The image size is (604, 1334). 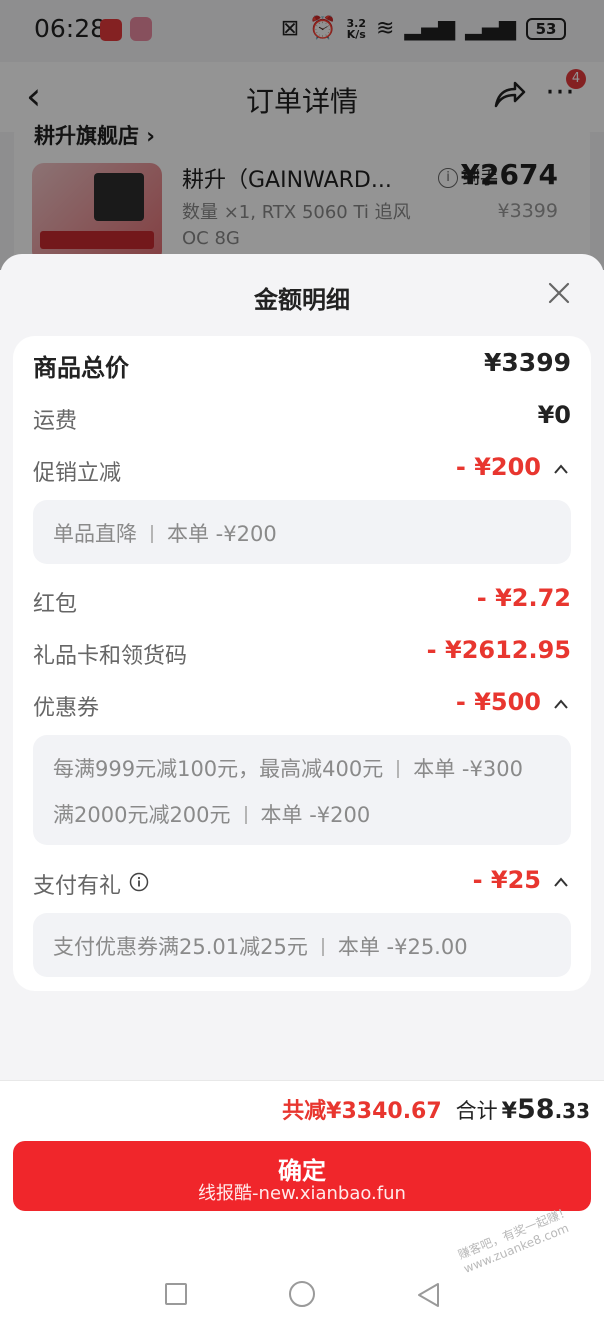 I want to click on shipping-row: 运费 ¥0, so click(x=302, y=417).